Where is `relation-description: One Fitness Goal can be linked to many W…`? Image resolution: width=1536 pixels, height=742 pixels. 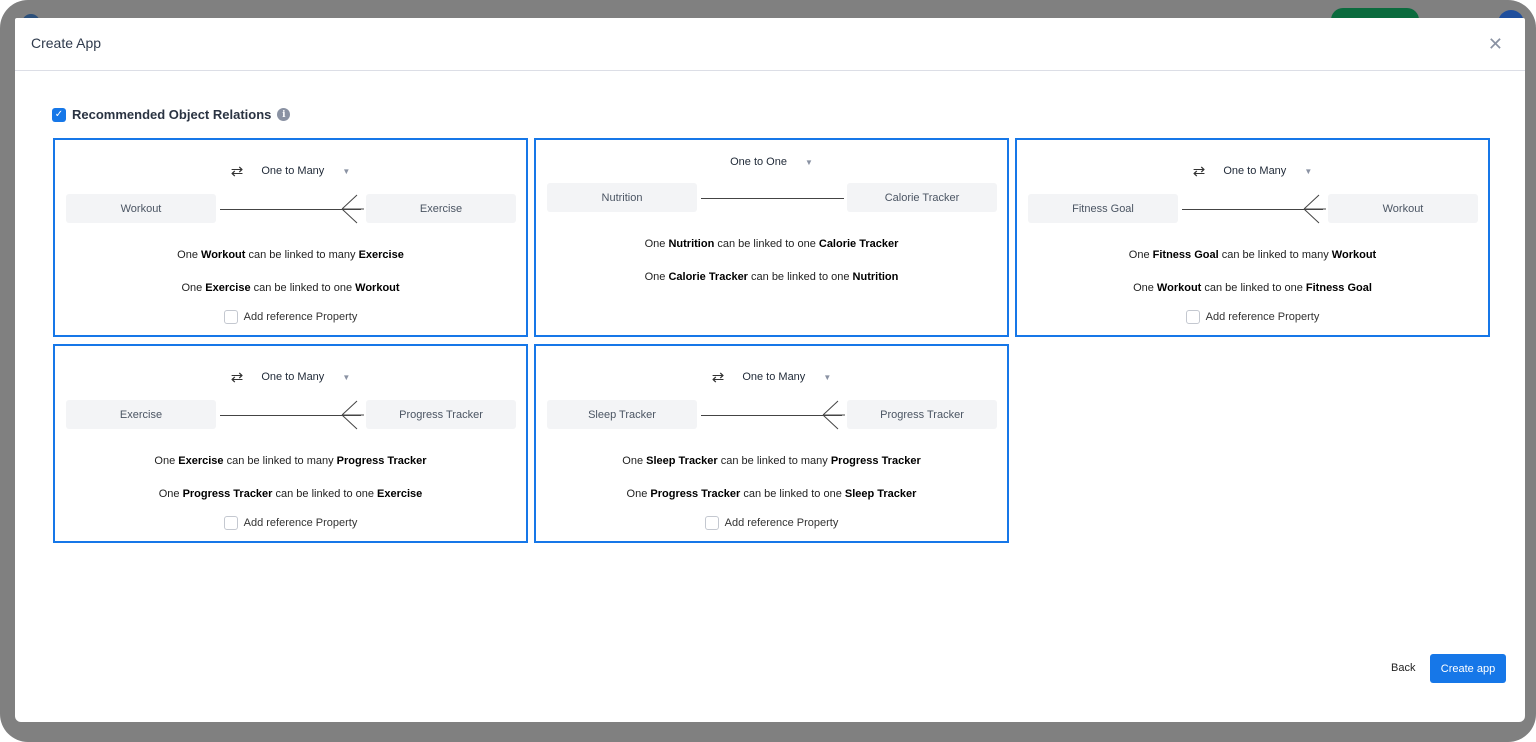
relation-description: One Fitness Goal can be linked to many W… is located at coordinates (1252, 255).